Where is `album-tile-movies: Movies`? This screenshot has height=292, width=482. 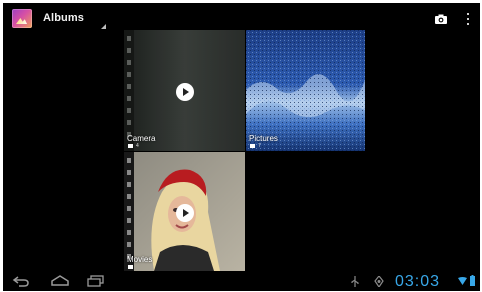
album-tile-movies: Movies is located at coordinates (184, 211).